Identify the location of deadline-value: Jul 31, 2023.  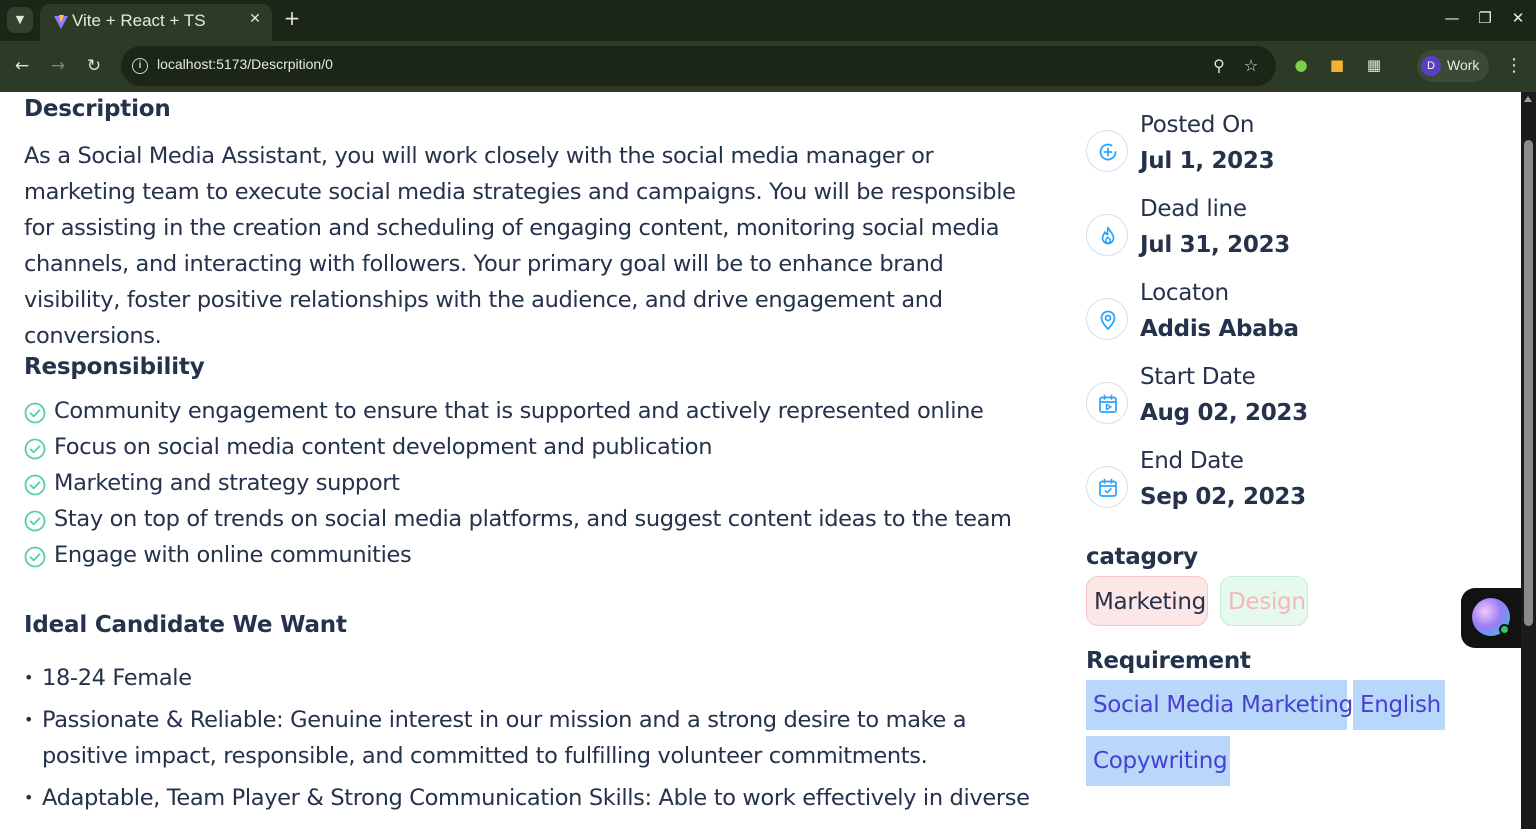
(1215, 245).